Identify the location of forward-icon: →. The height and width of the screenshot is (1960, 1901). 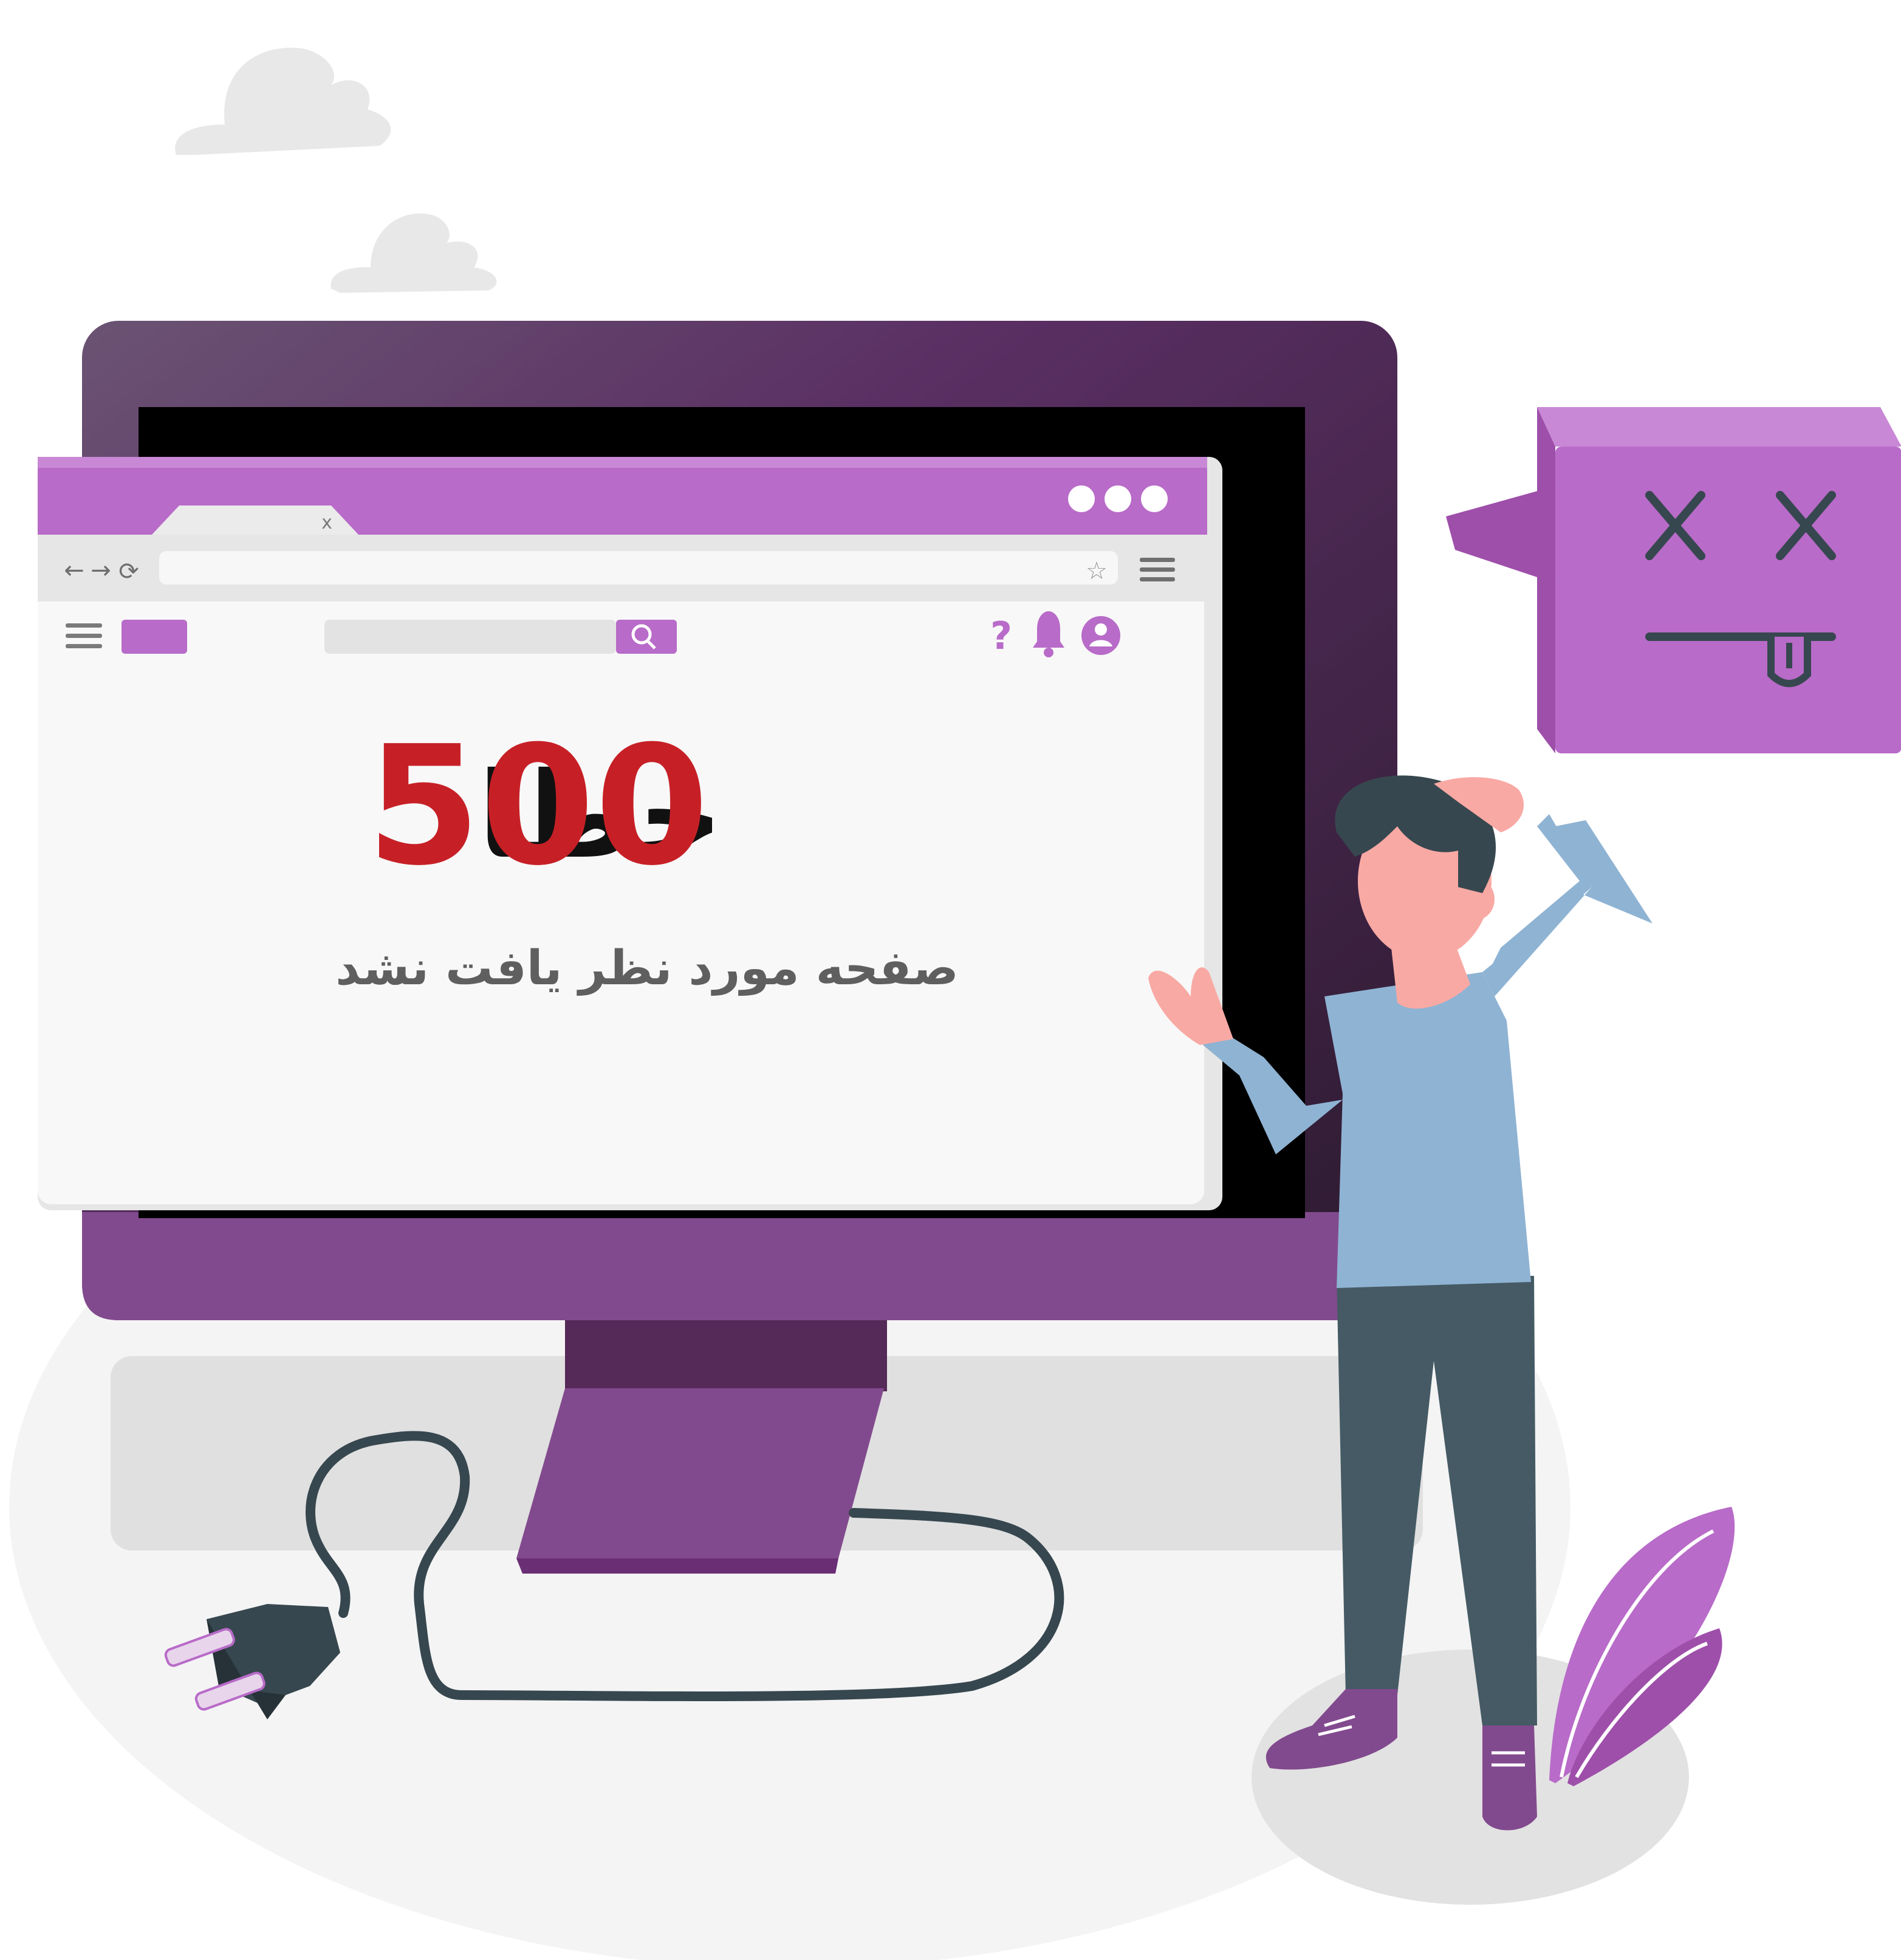
(101, 570).